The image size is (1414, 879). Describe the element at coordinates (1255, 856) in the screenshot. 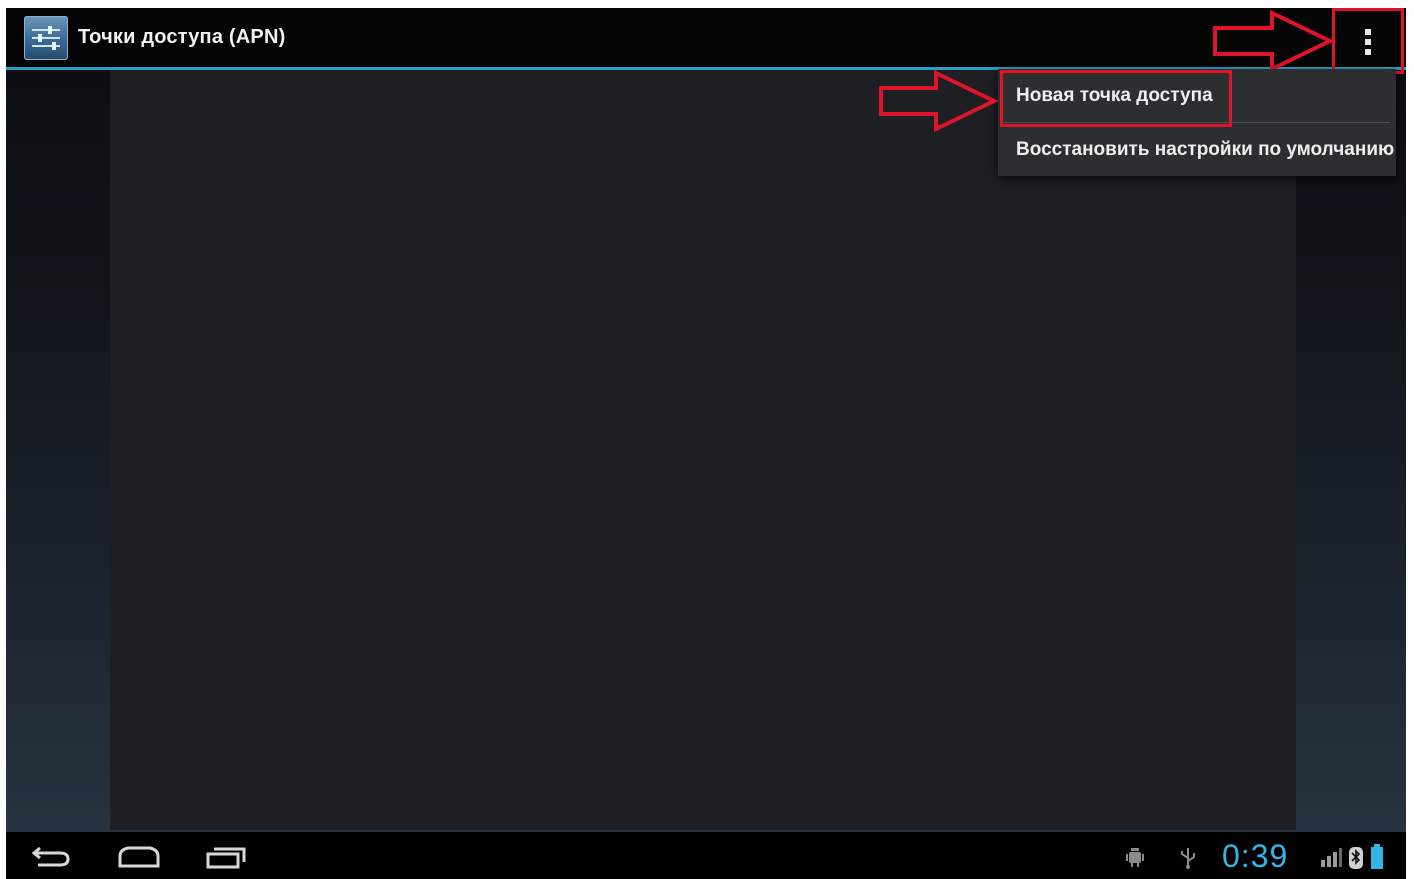

I see `clock: 0:39` at that location.